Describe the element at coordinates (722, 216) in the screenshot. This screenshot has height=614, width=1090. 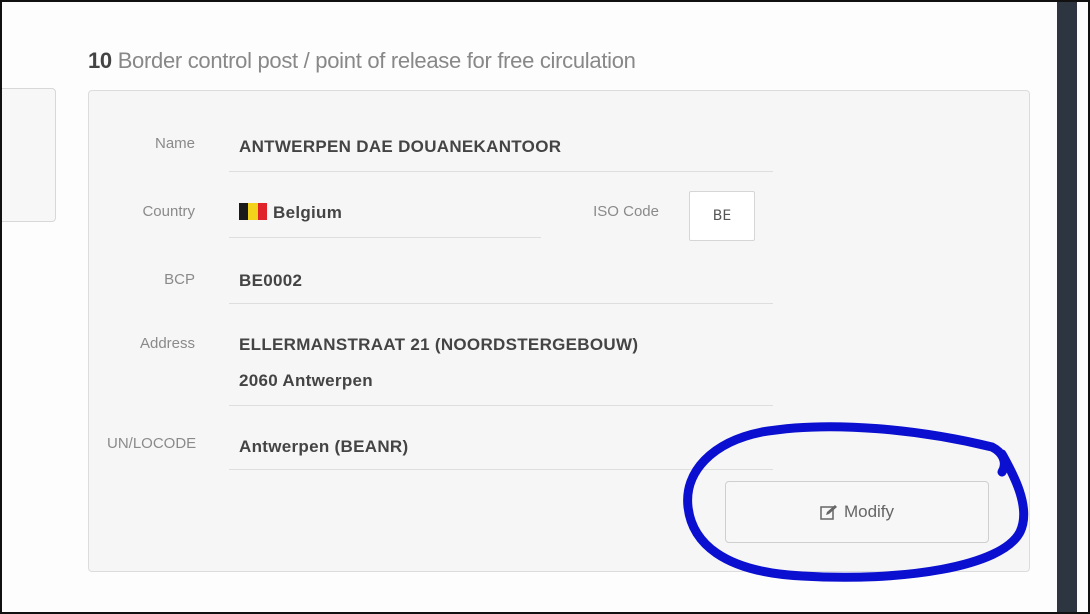
I see `iso-code-field: BE` at that location.